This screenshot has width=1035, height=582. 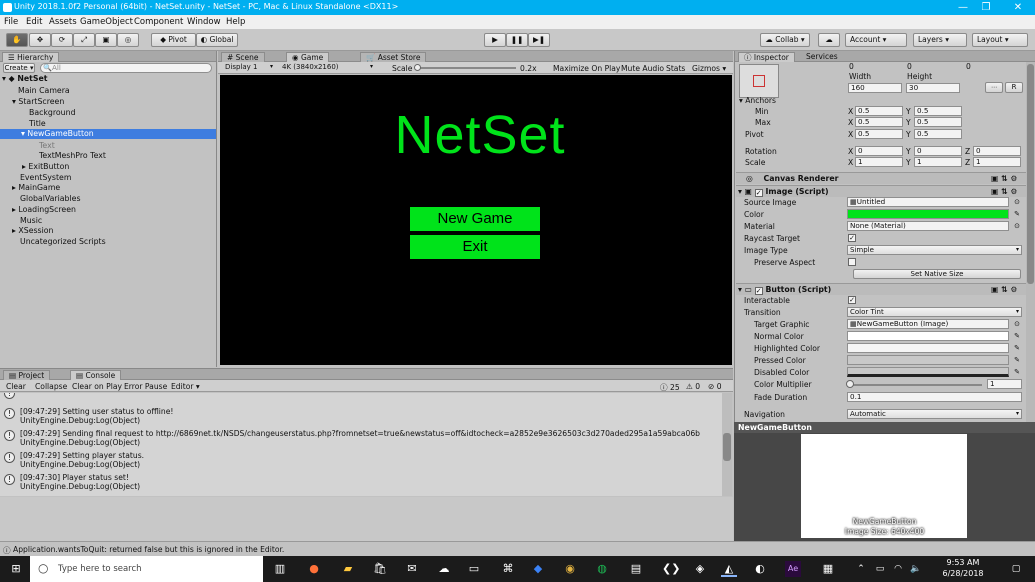 What do you see at coordinates (96, 375) in the screenshot?
I see `tab-console: ▤ Console` at bounding box center [96, 375].